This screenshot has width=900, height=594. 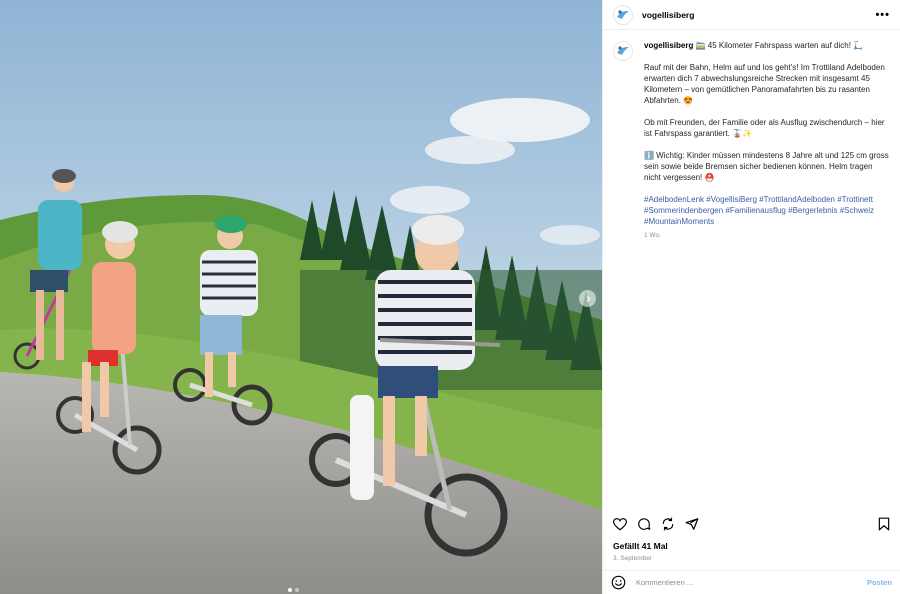 What do you see at coordinates (751, 524) in the screenshot?
I see `action-bar` at bounding box center [751, 524].